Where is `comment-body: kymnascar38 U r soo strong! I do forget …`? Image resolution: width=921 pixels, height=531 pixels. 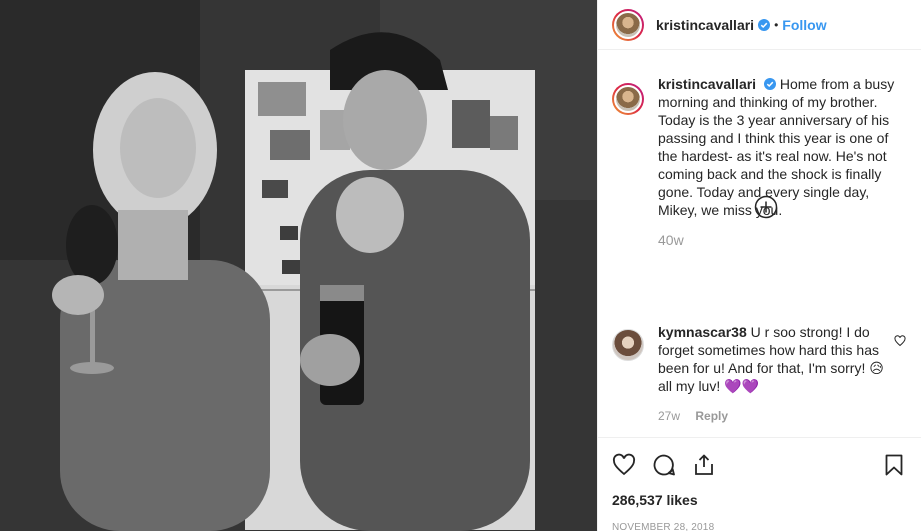 comment-body: kymnascar38 U r soo strong! I do forget … is located at coordinates (772, 374).